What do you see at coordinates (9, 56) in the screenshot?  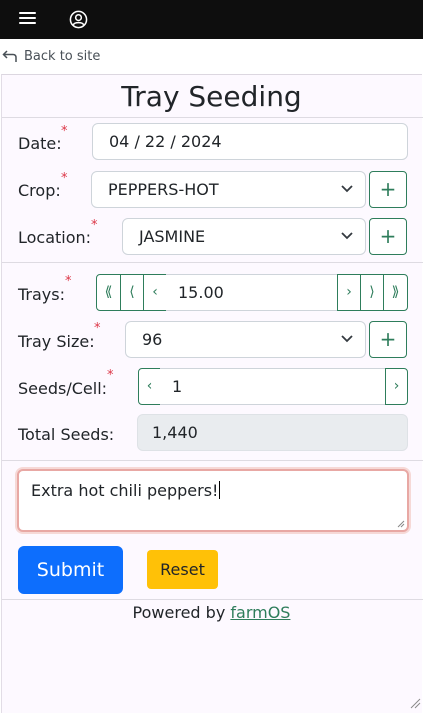 I see `back-arrow-icon` at bounding box center [9, 56].